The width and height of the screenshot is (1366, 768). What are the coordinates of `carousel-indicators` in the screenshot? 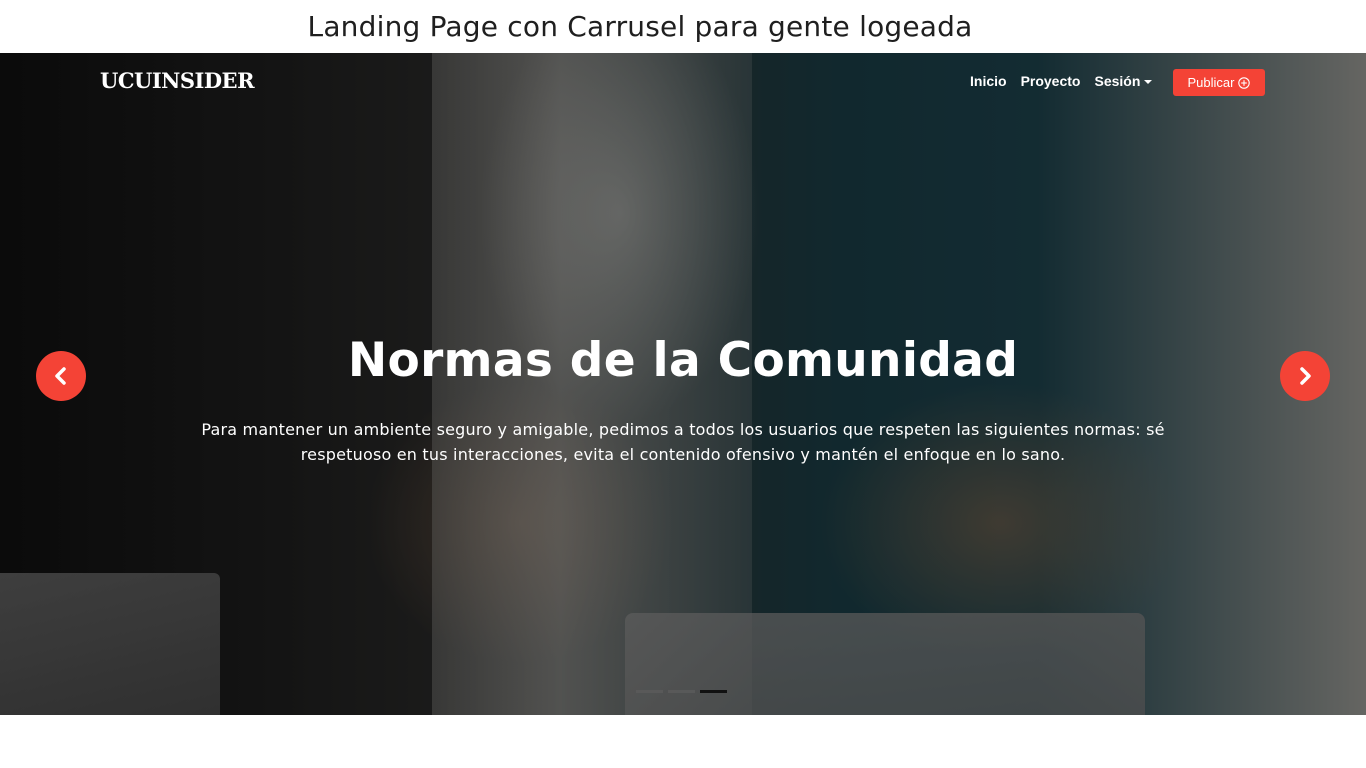 It's located at (681, 691).